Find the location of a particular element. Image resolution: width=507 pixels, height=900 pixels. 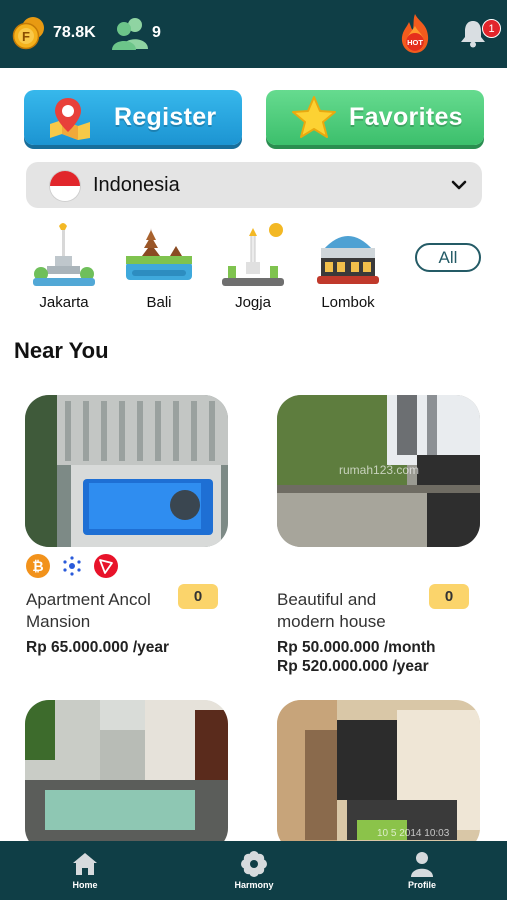

property-name: Beautiful and modern house is located at coordinates (352, 611).